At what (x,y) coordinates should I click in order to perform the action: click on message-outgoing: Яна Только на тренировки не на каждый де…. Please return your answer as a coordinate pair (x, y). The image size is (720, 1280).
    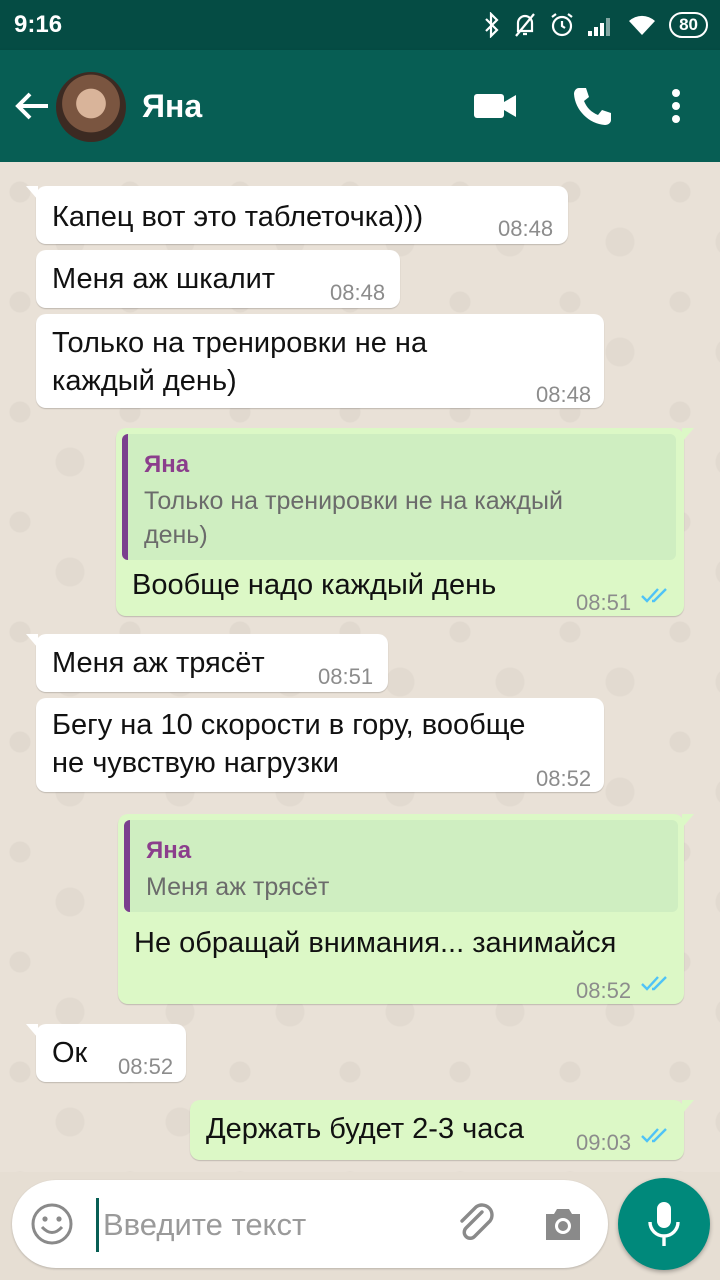
    Looking at the image, I should click on (405, 522).